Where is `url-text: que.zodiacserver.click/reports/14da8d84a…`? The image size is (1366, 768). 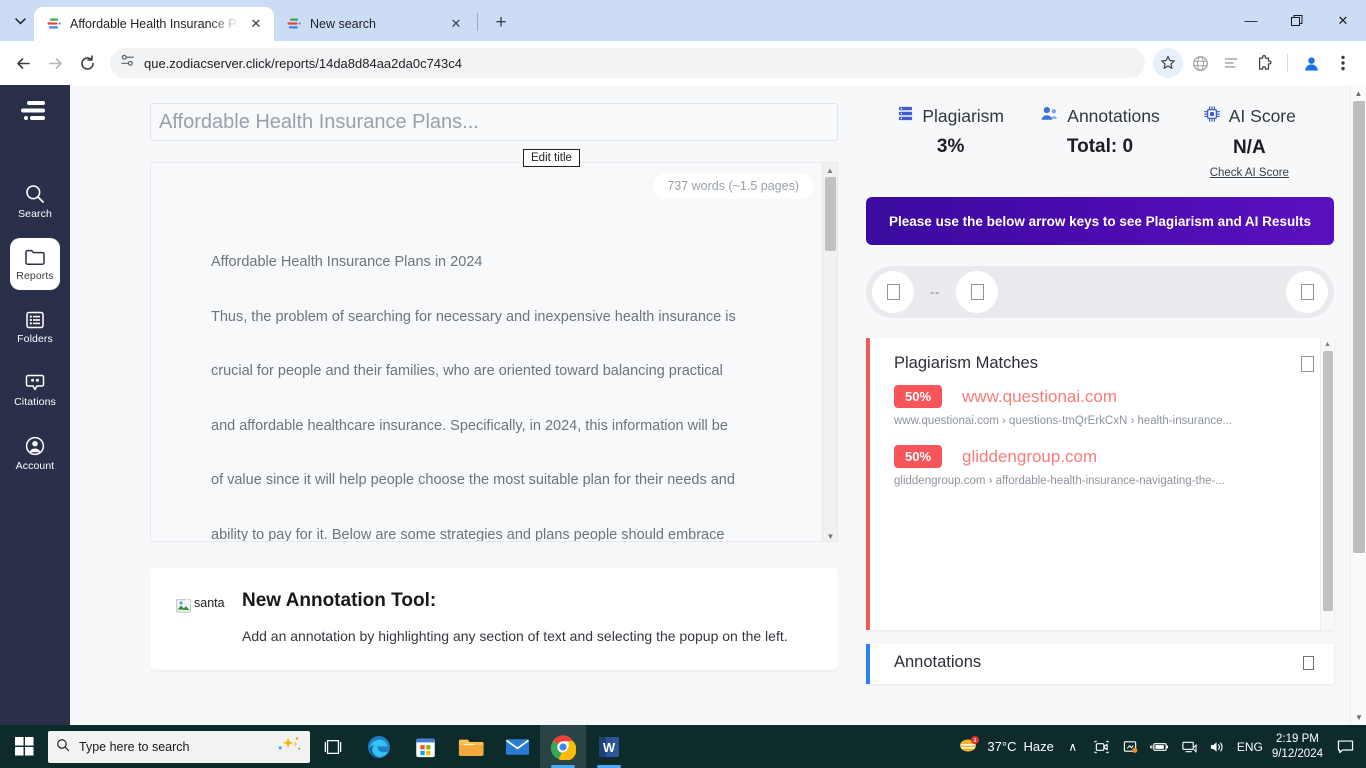 url-text: que.zodiacserver.click/reports/14da8d84a… is located at coordinates (303, 63).